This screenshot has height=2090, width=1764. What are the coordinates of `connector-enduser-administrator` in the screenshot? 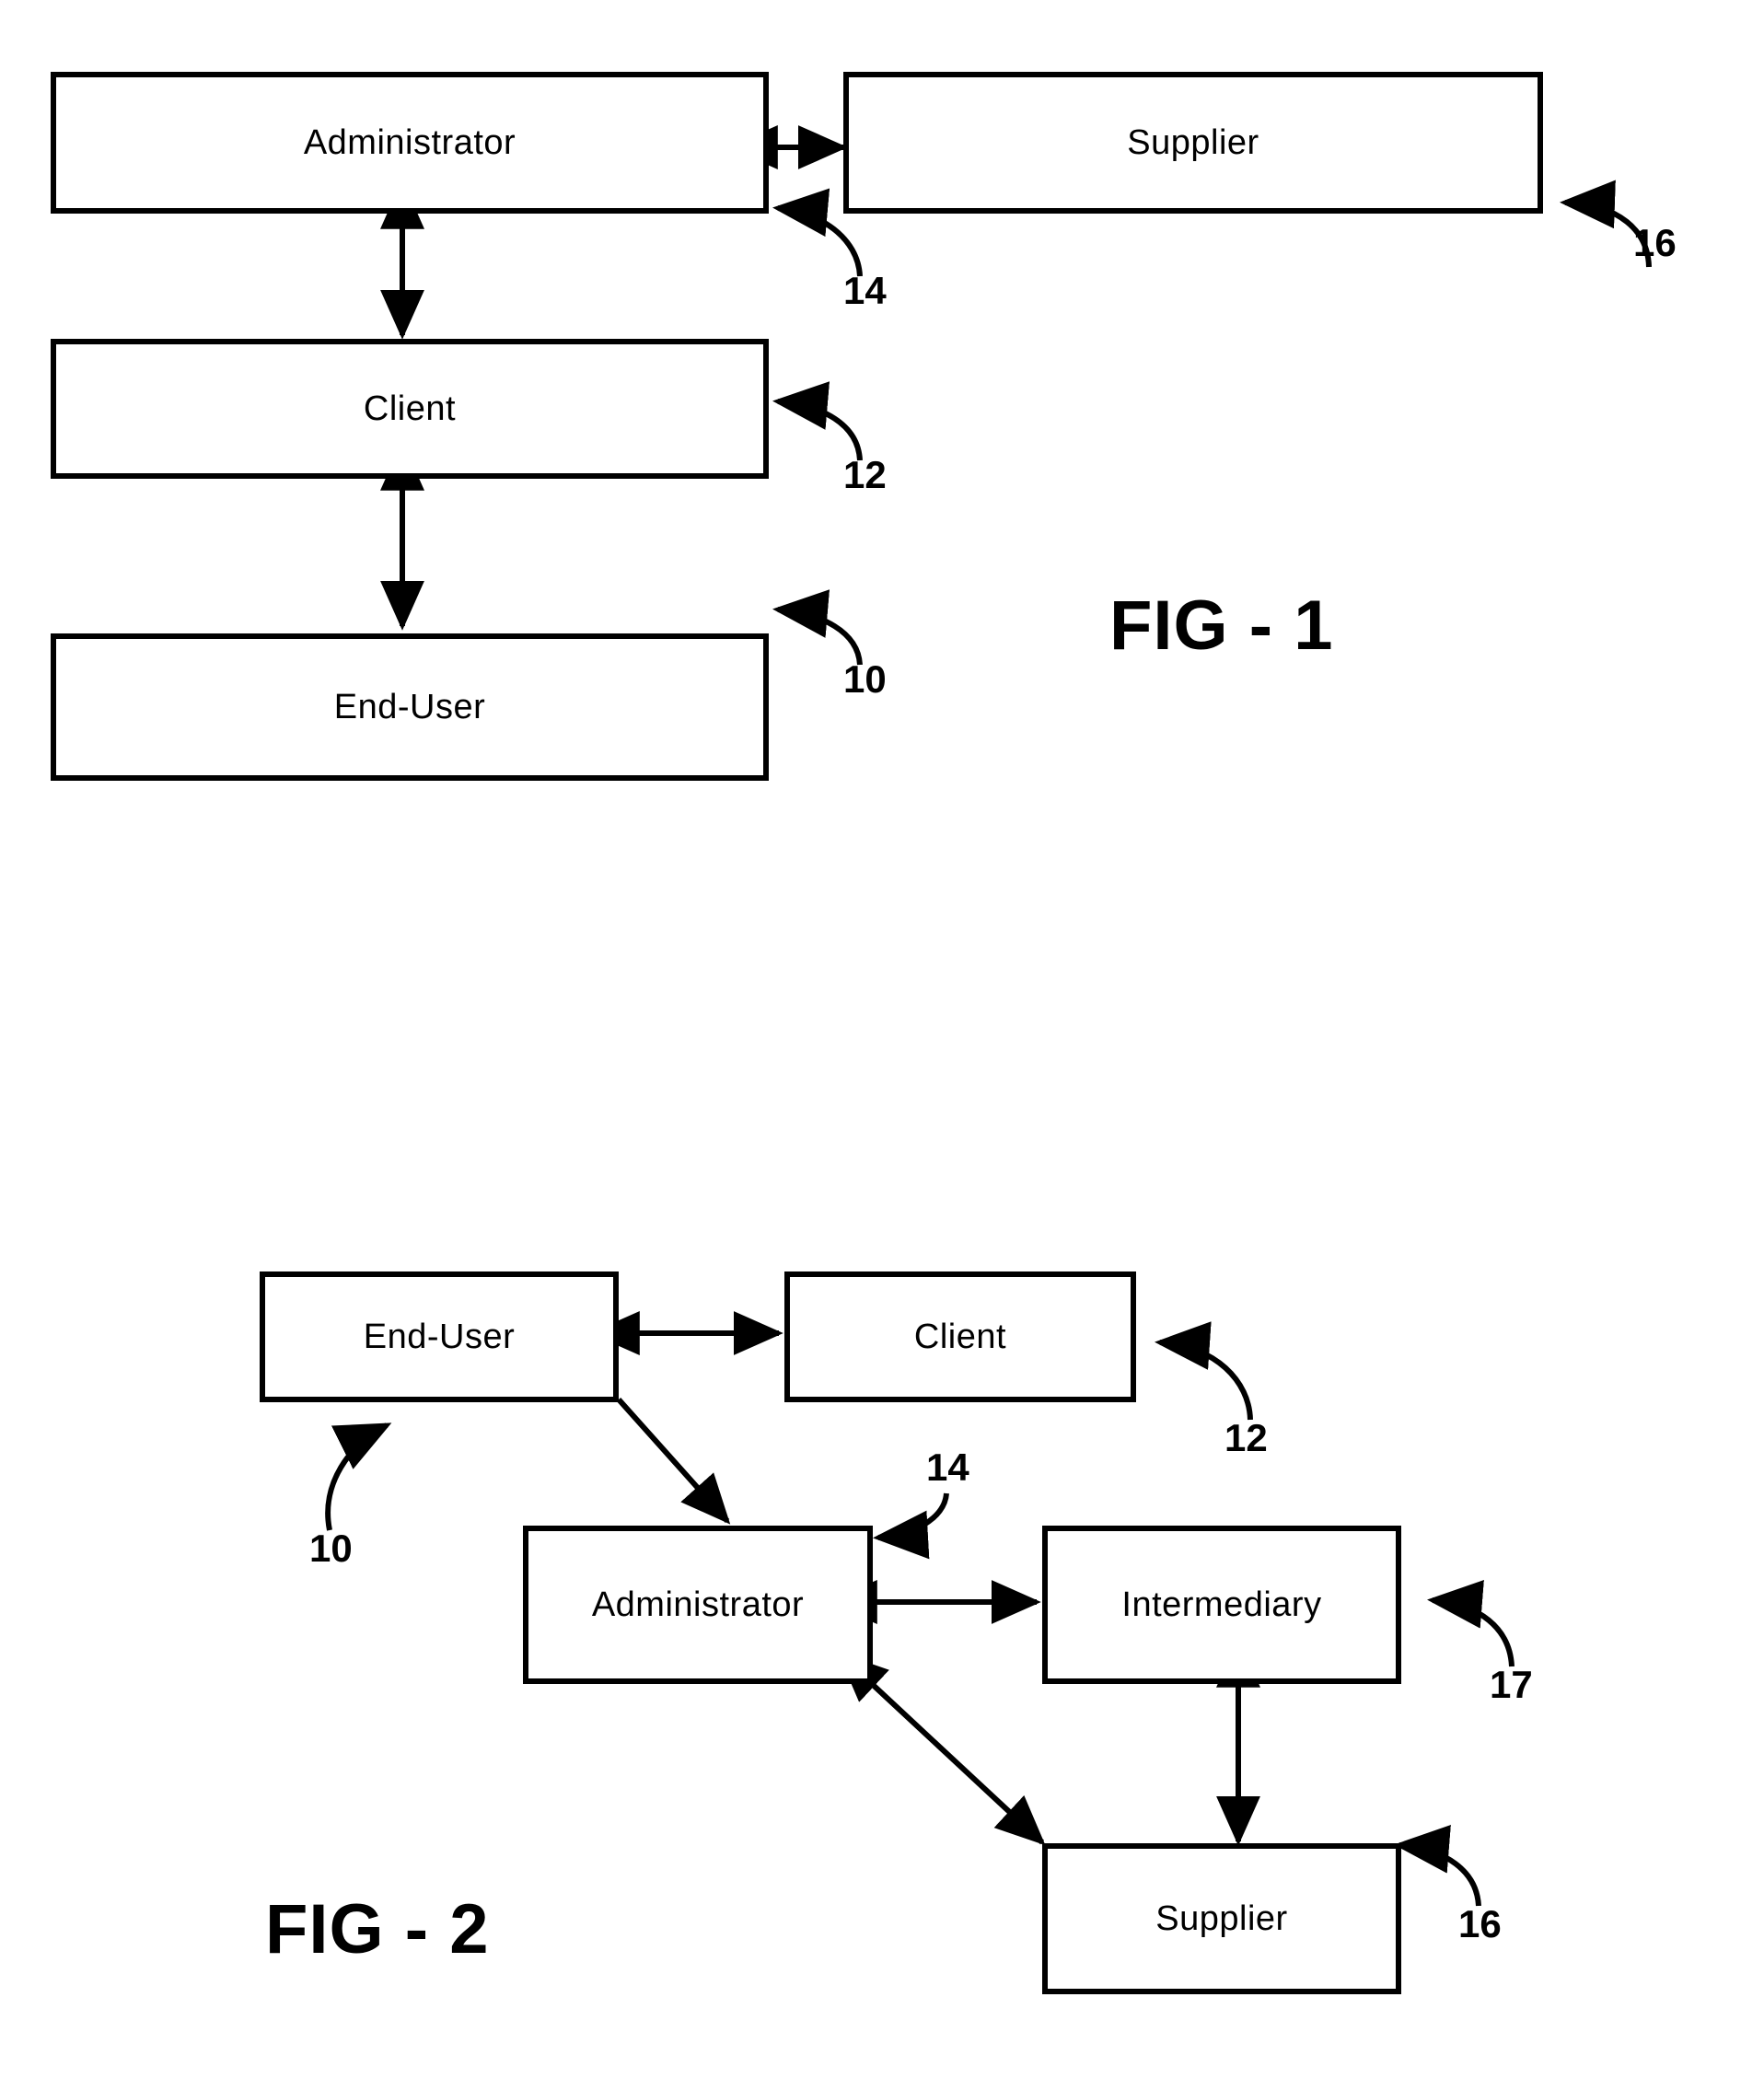 It's located at (673, 1462).